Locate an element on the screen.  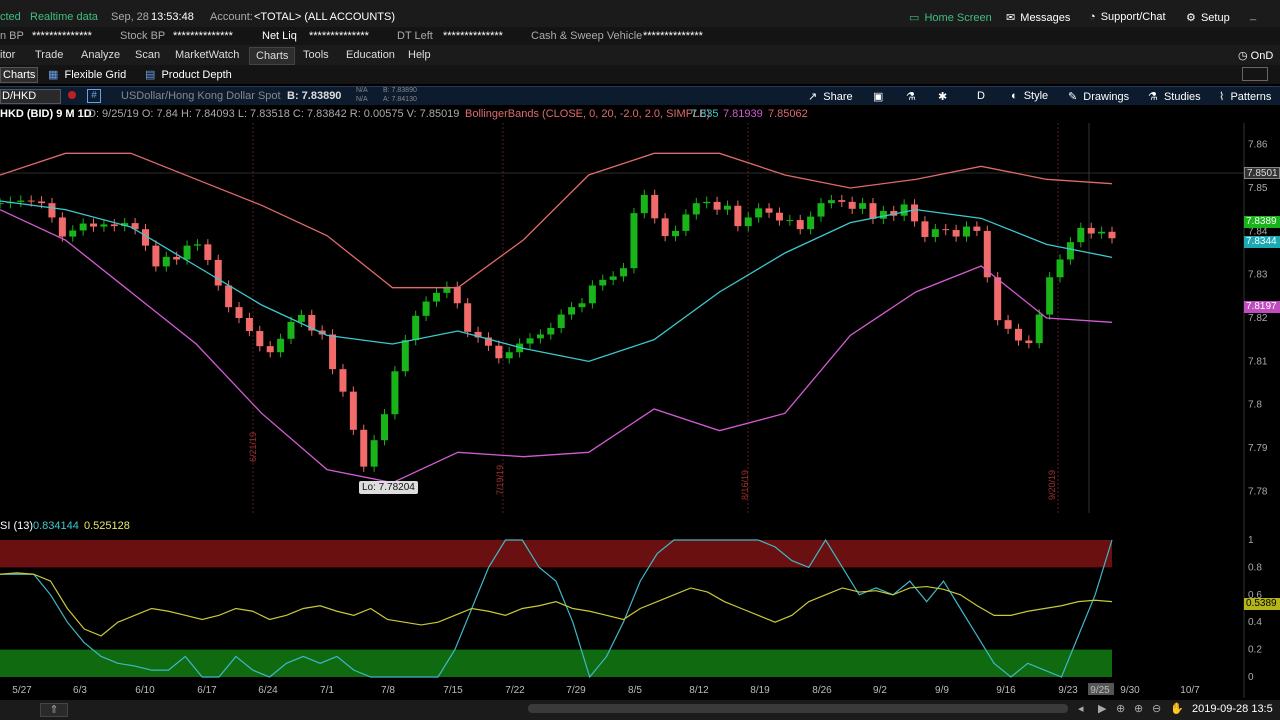
x-tick-label: 7/8 is located at coordinates (388, 690).